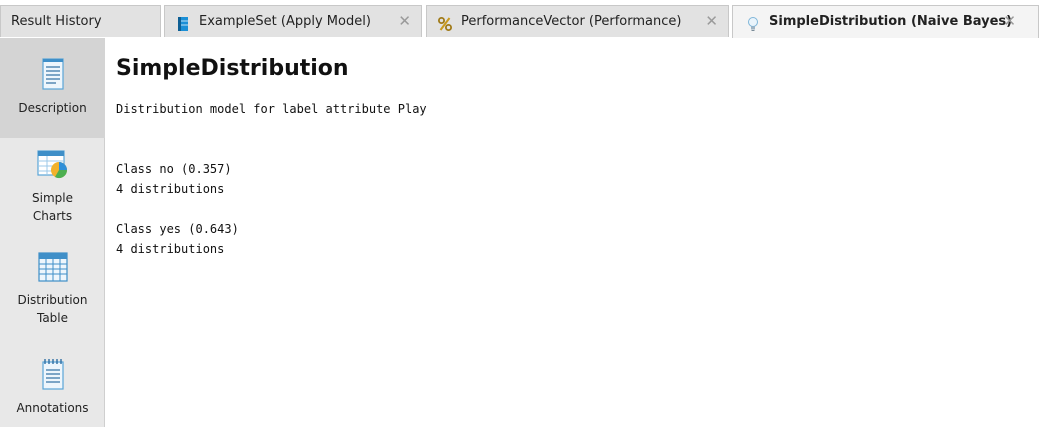 This screenshot has width=1040, height=427. I want to click on lightbulb-icon, so click(753, 22).